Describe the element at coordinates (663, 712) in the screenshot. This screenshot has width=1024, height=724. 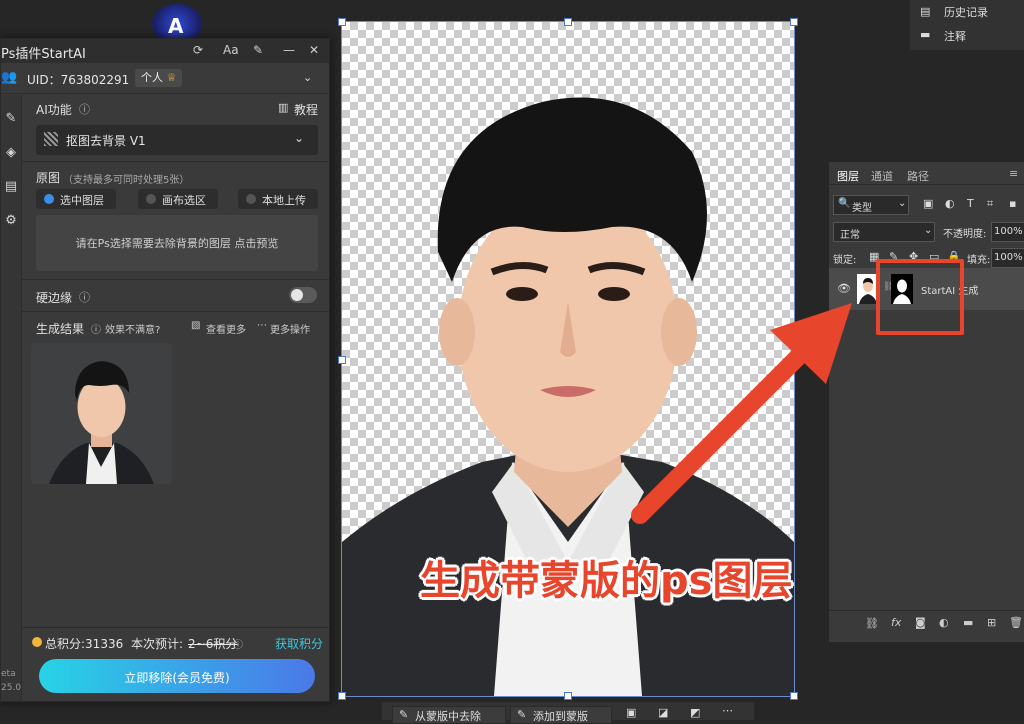
I see `feather-icon: ◪` at that location.